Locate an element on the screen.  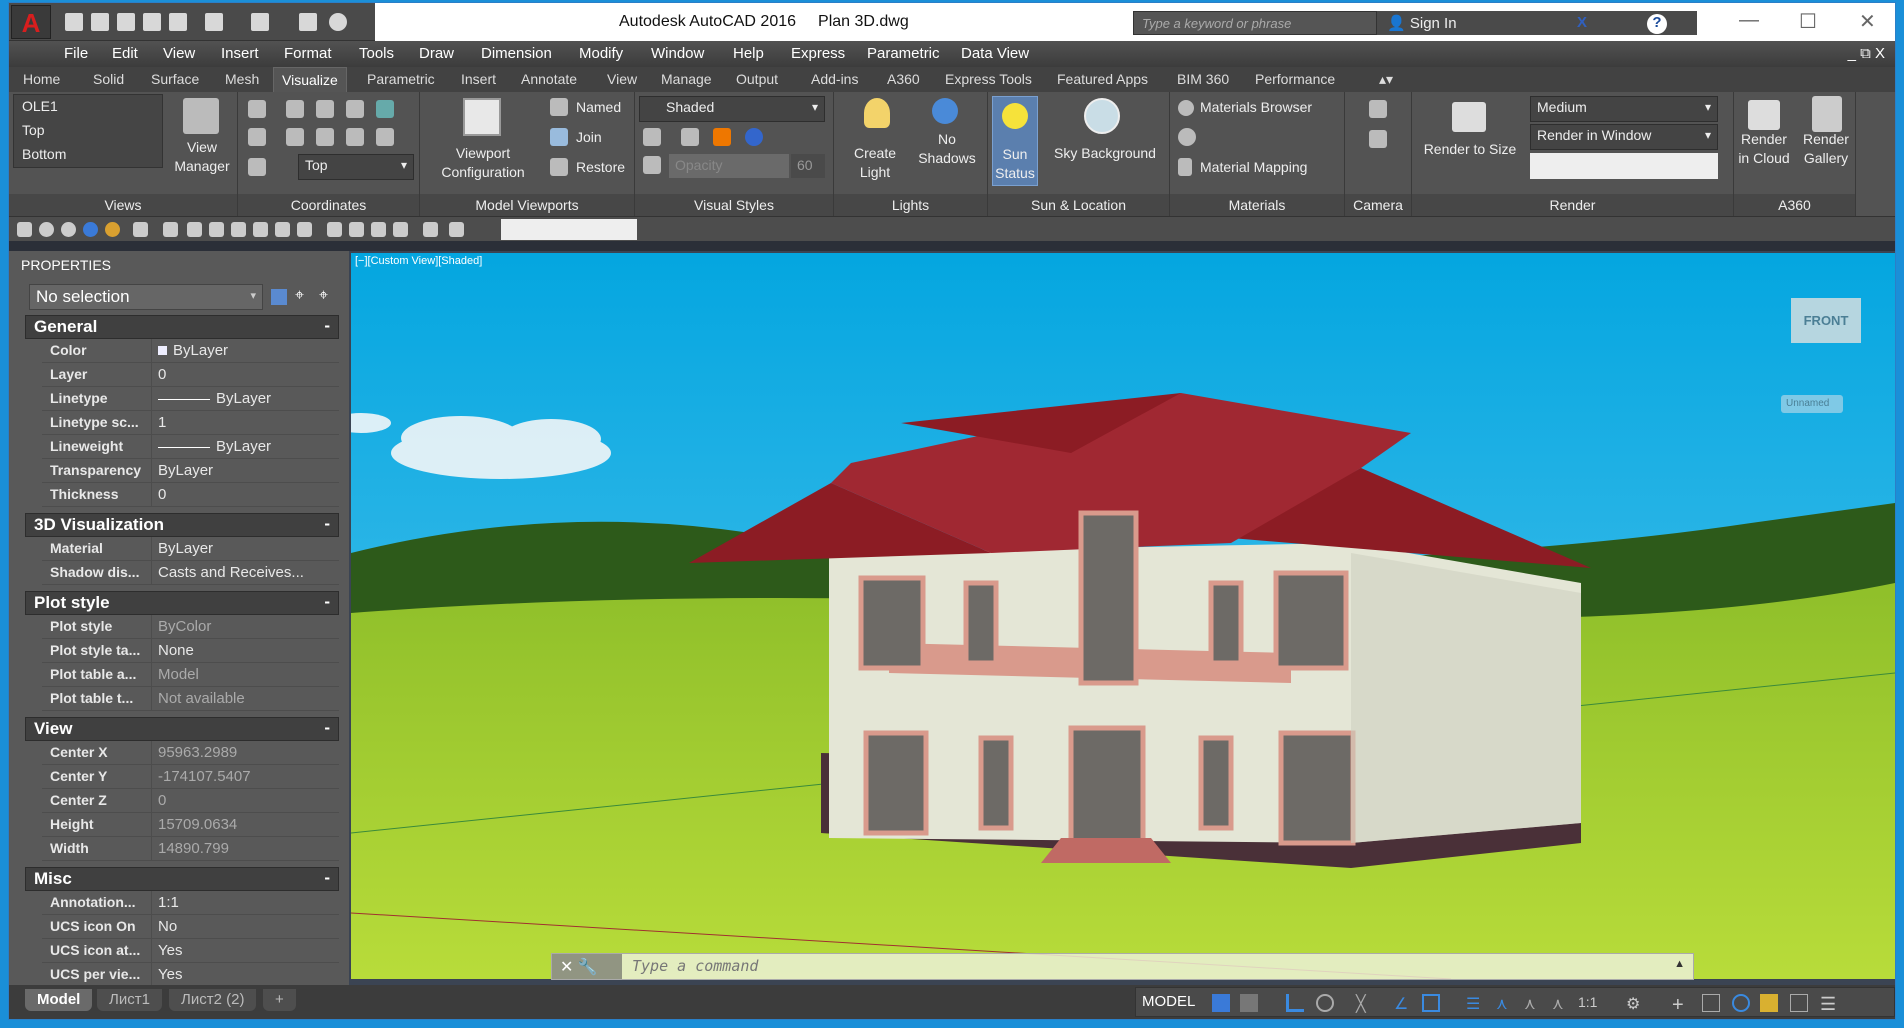
ucs-x-icon is located at coordinates (257, 137).